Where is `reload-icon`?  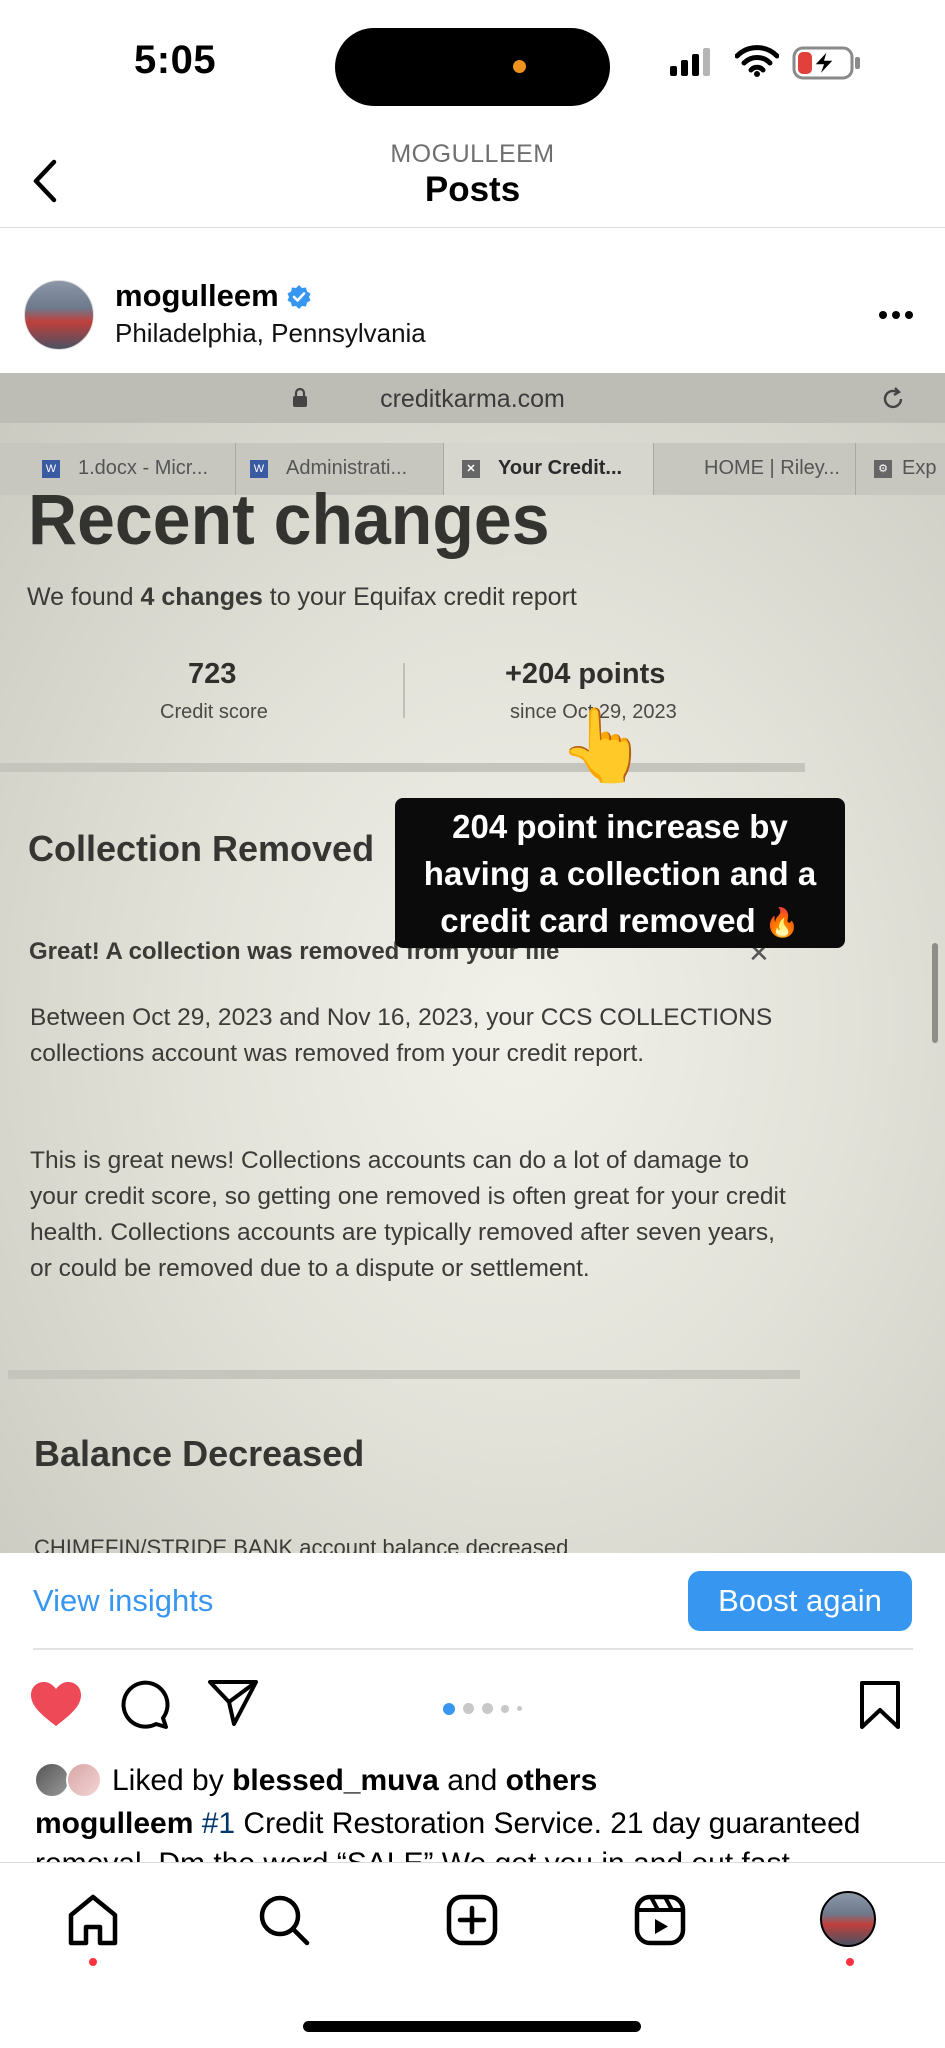
reload-icon is located at coordinates (893, 398).